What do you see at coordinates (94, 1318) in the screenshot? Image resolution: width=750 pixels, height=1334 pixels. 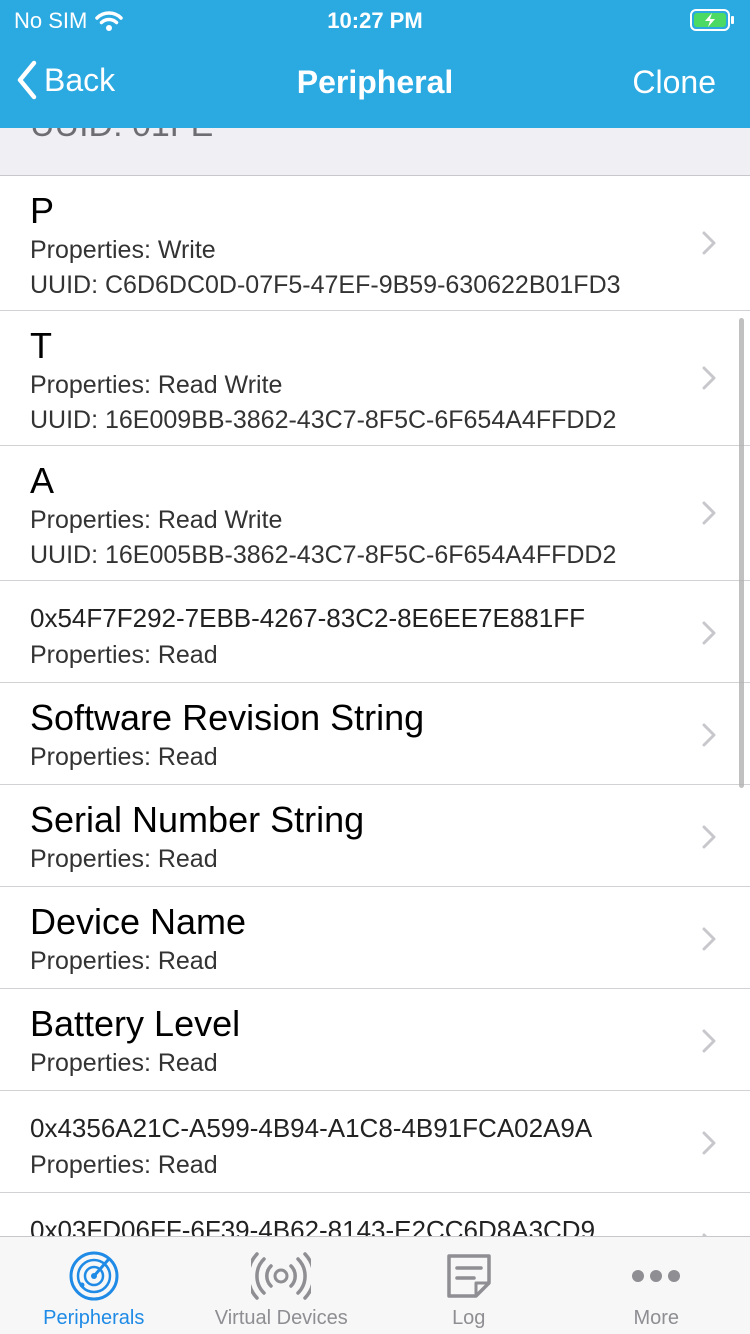 I see `tab-label: Peripherals` at bounding box center [94, 1318].